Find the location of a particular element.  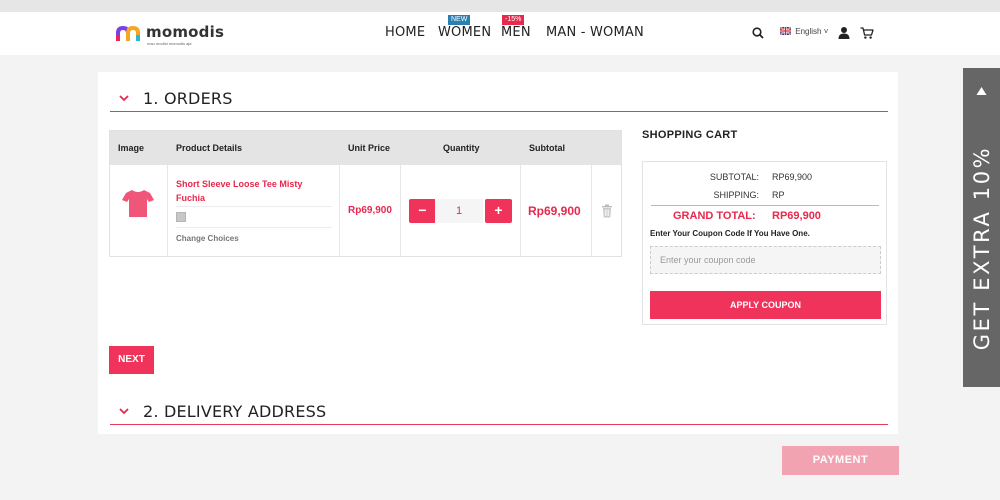

quantity-decrease-button: − is located at coordinates (422, 211).